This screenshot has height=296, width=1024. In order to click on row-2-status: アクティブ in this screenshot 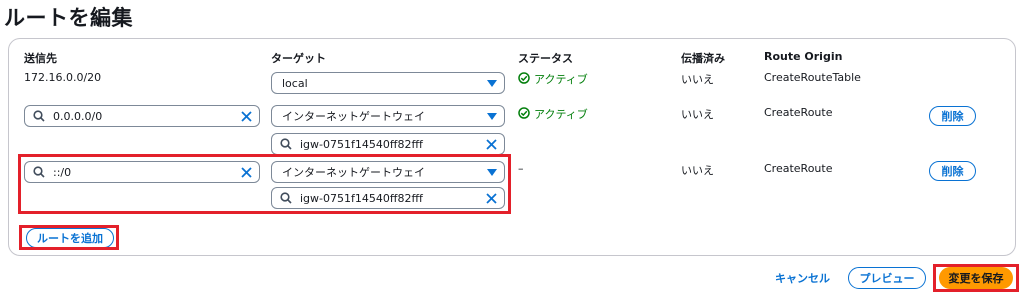, I will do `click(553, 114)`.